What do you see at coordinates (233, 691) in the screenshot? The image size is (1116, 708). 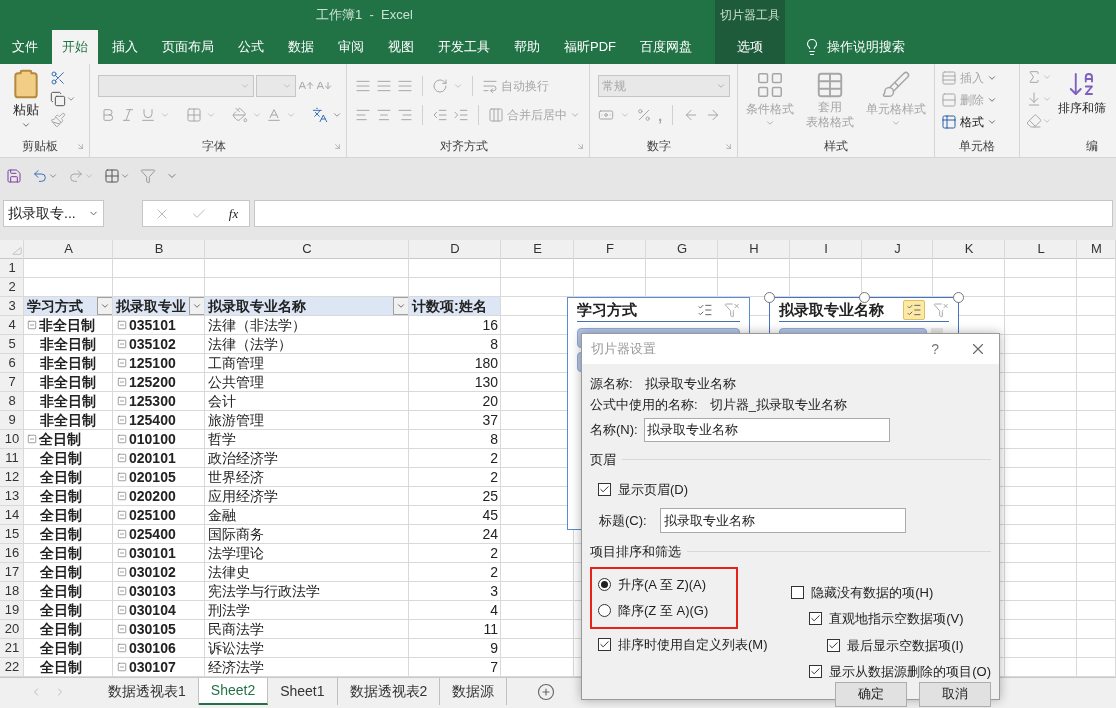 I see `sheet-tab: Sheet2` at bounding box center [233, 691].